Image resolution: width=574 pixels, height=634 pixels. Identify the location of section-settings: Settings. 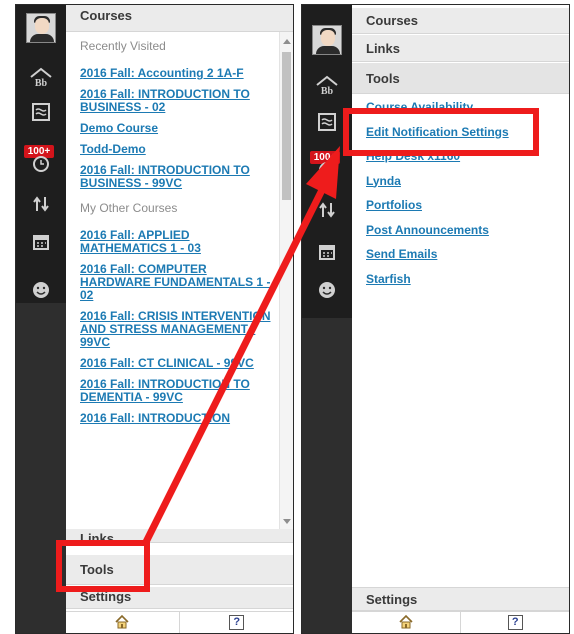
(460, 599).